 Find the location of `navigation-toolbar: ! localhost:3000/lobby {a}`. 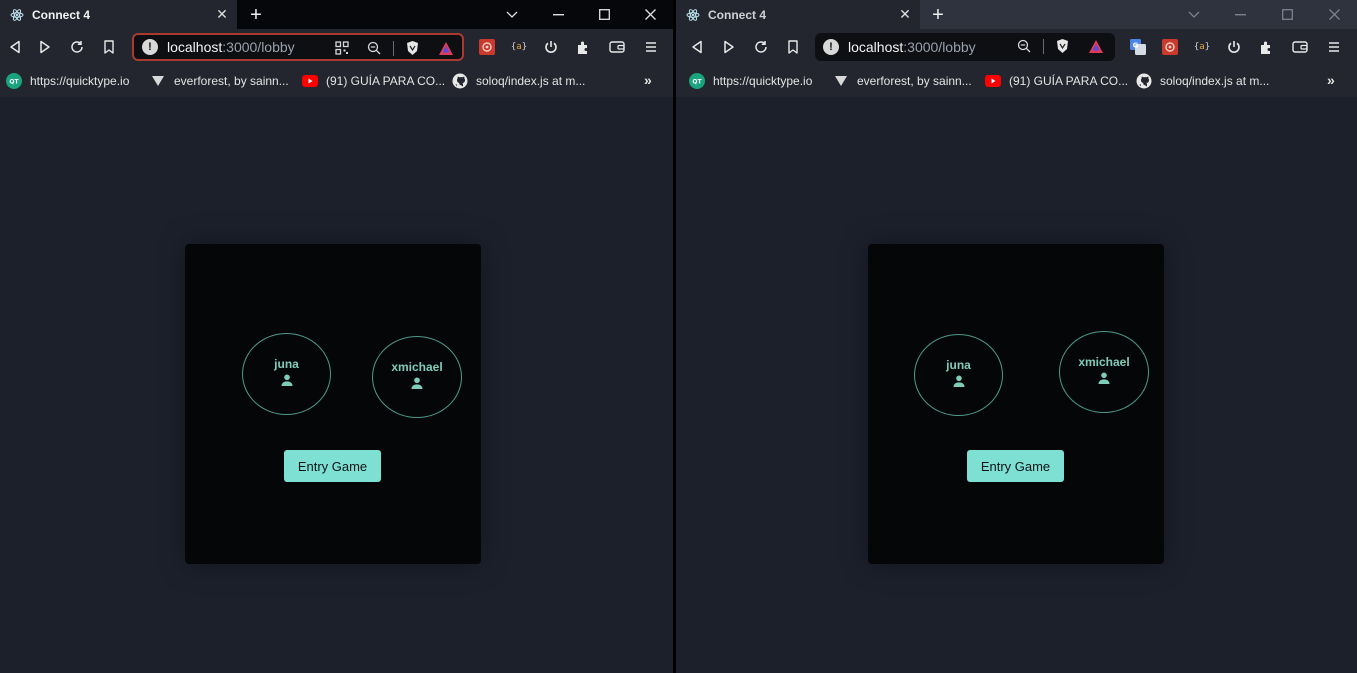

navigation-toolbar: ! localhost:3000/lobby {a} is located at coordinates (336, 47).